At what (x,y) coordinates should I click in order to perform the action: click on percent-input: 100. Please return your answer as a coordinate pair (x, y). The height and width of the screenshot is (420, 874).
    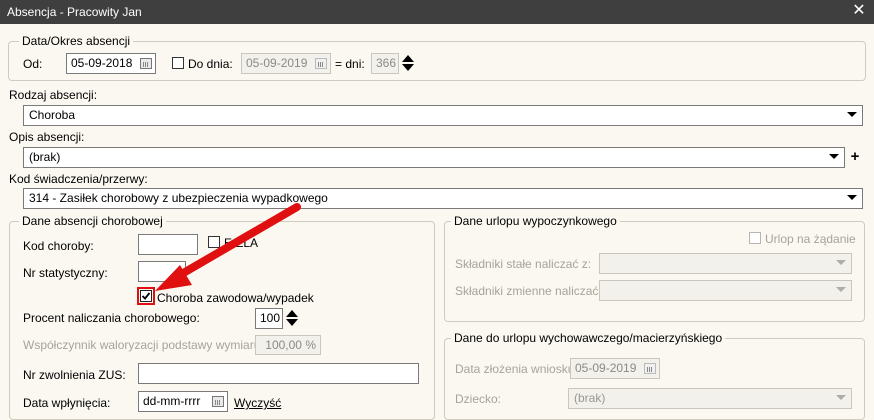
    Looking at the image, I should click on (269, 318).